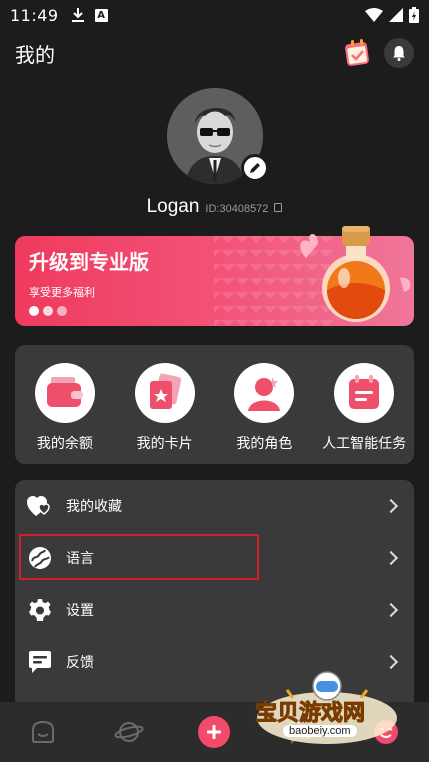 This screenshot has height=762, width=429. Describe the element at coordinates (164, 444) in the screenshot. I see `quick-action-label: 我的卡片` at that location.